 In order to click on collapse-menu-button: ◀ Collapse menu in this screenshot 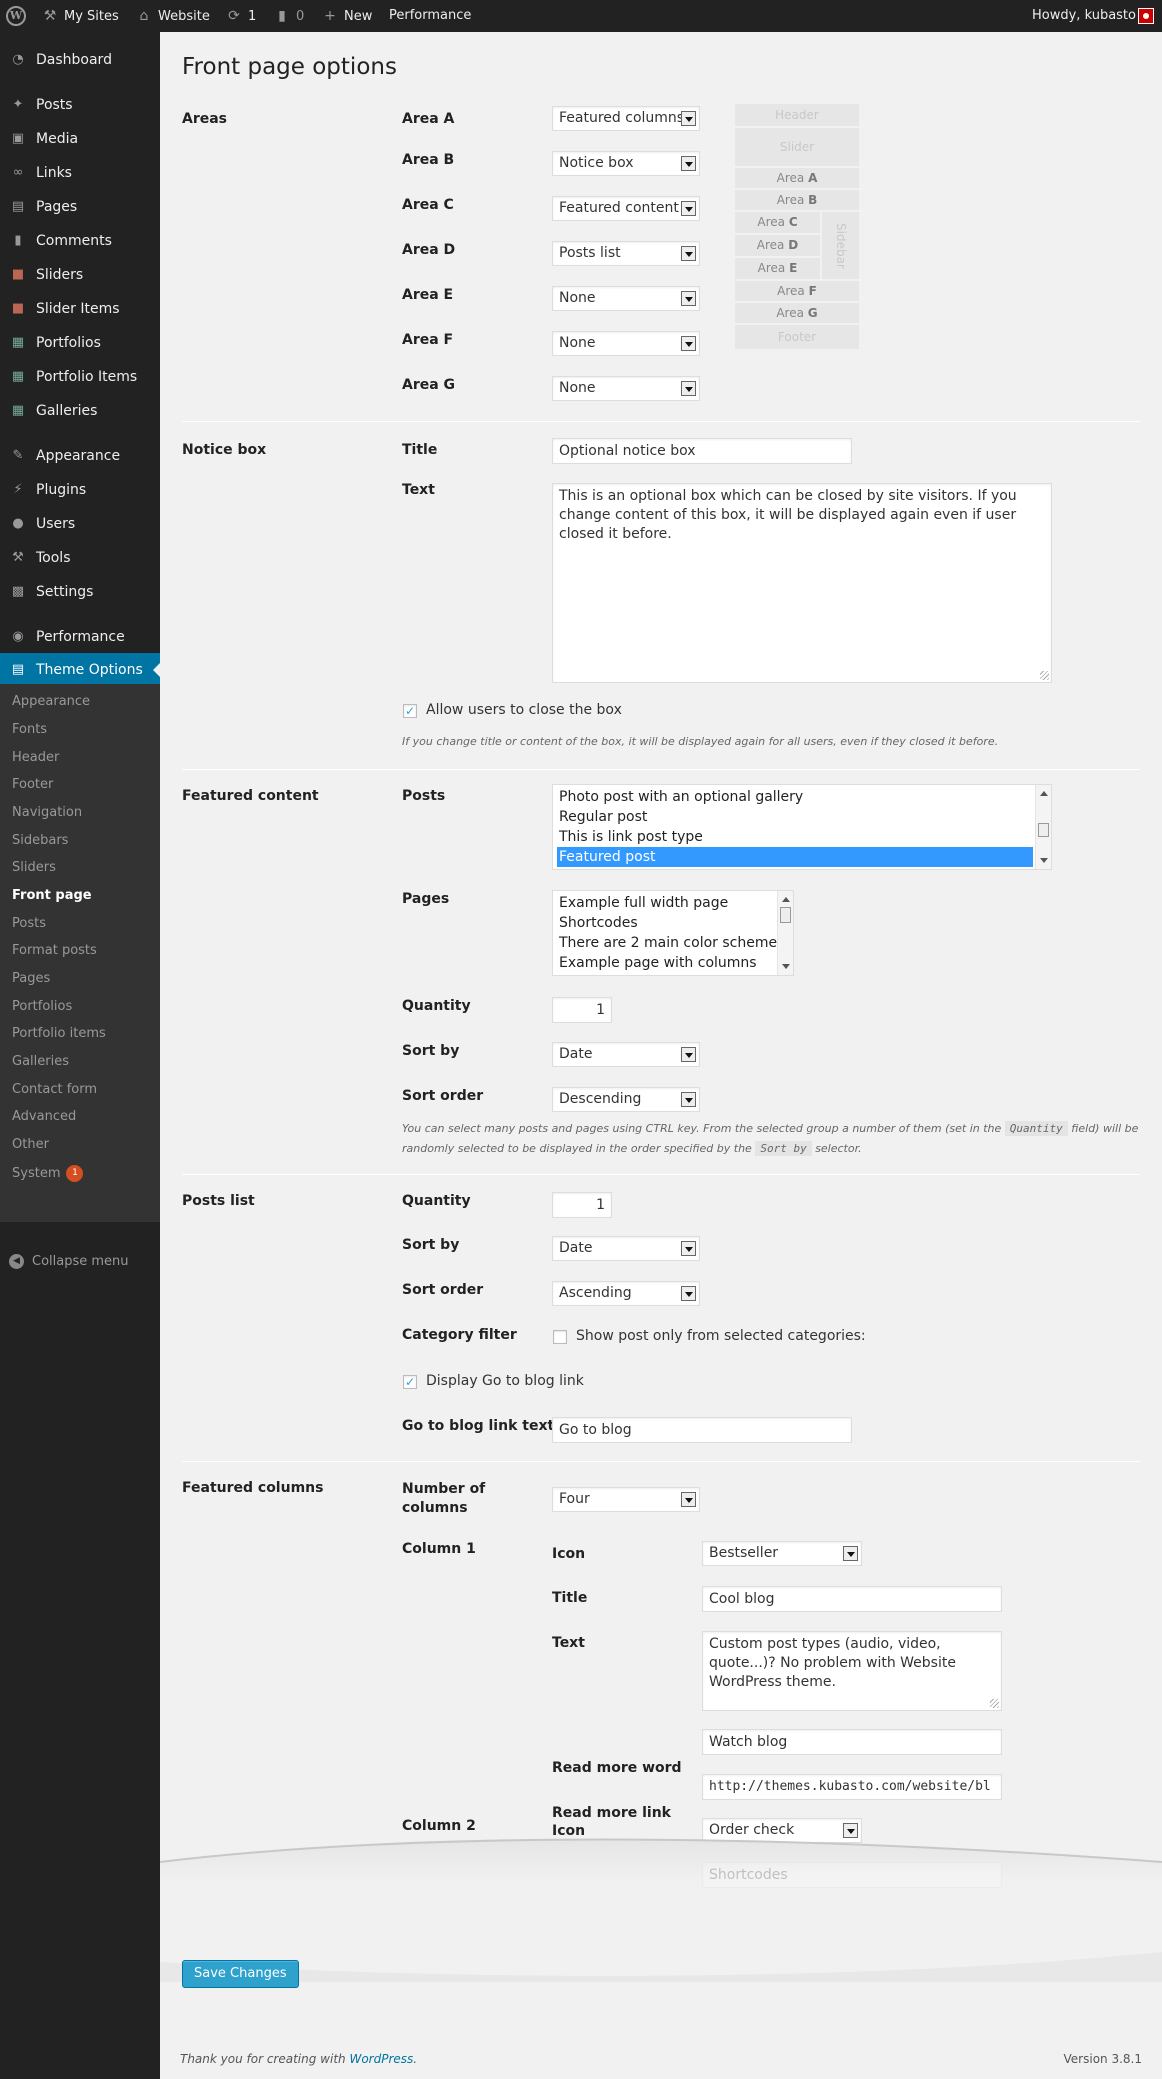, I will do `click(69, 1261)`.